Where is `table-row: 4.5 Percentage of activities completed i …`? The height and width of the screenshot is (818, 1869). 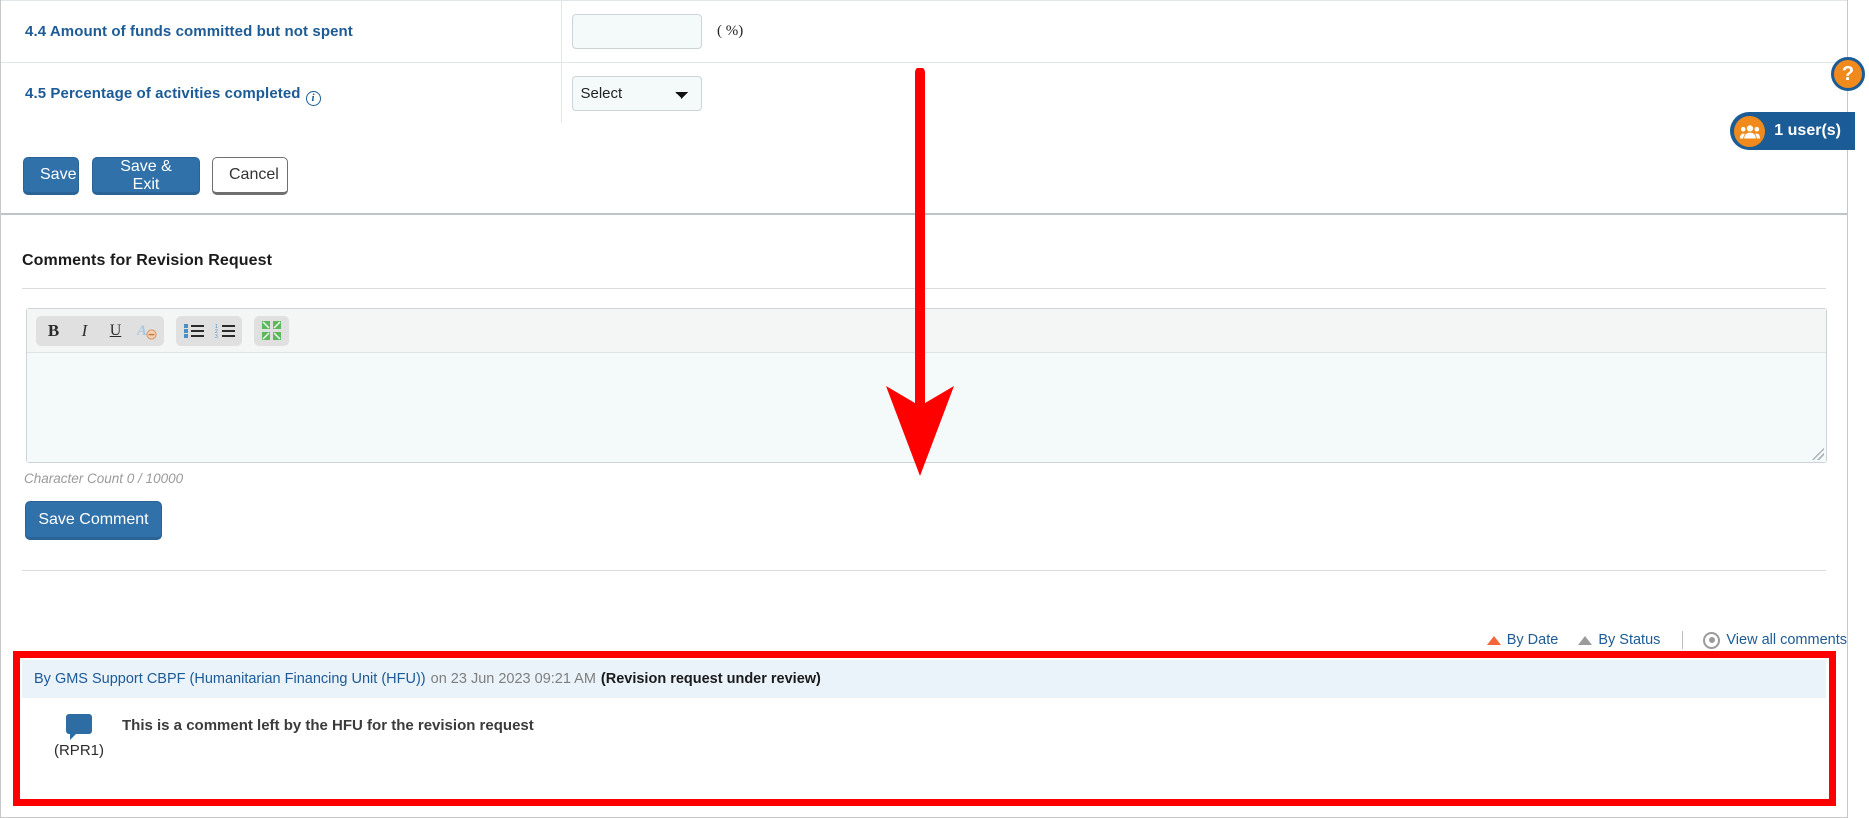 table-row: 4.5 Percentage of activities completed i … is located at coordinates (924, 93).